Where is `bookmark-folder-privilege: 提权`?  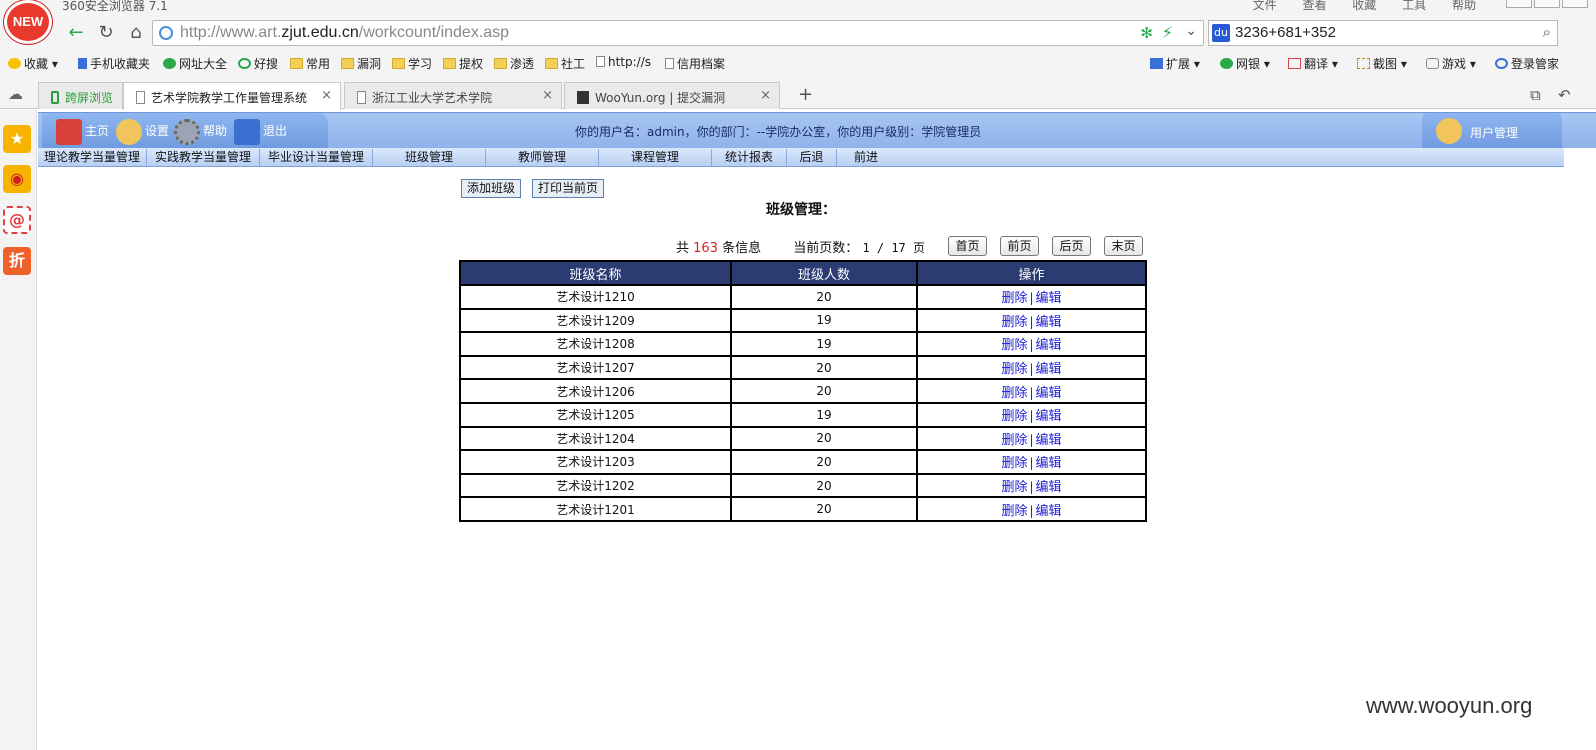
bookmark-folder-privilege: 提权 is located at coordinates (463, 63).